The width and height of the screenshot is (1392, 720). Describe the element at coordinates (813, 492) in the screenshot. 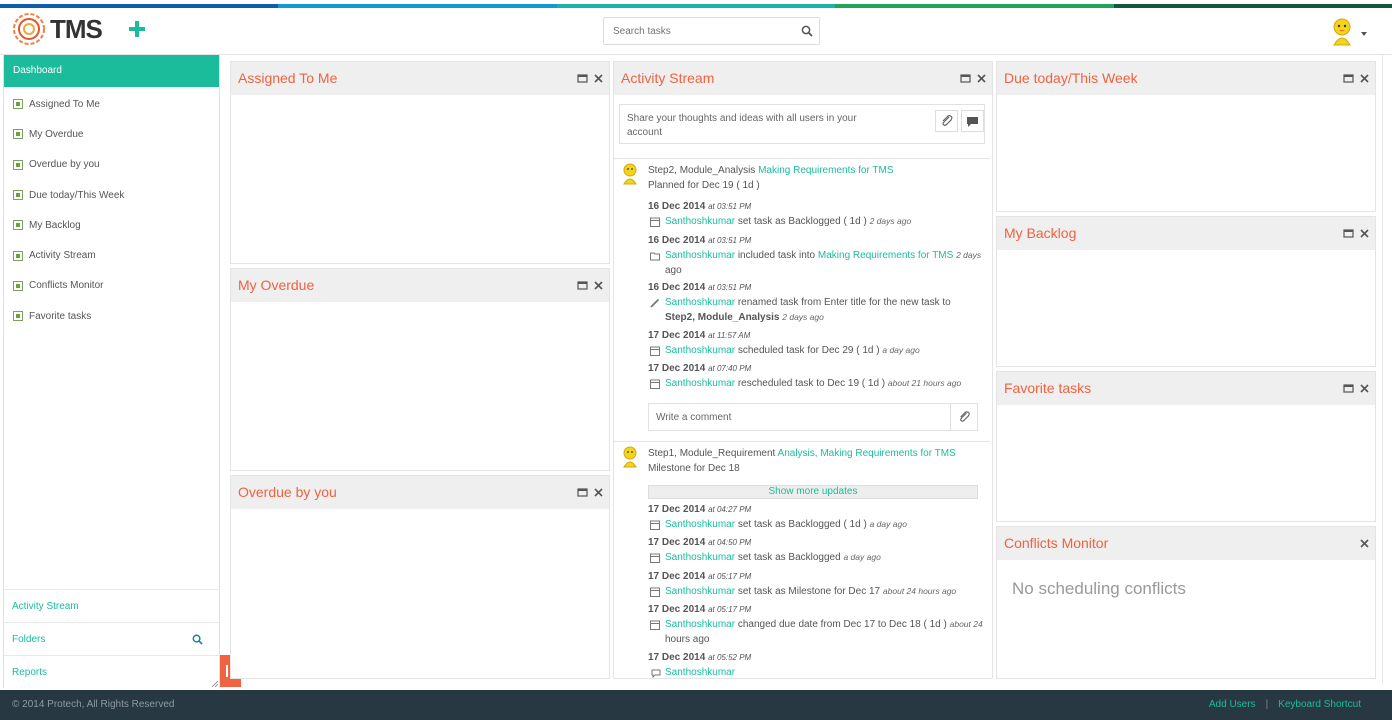

I see `show-more-updates-button: Show more updates` at that location.